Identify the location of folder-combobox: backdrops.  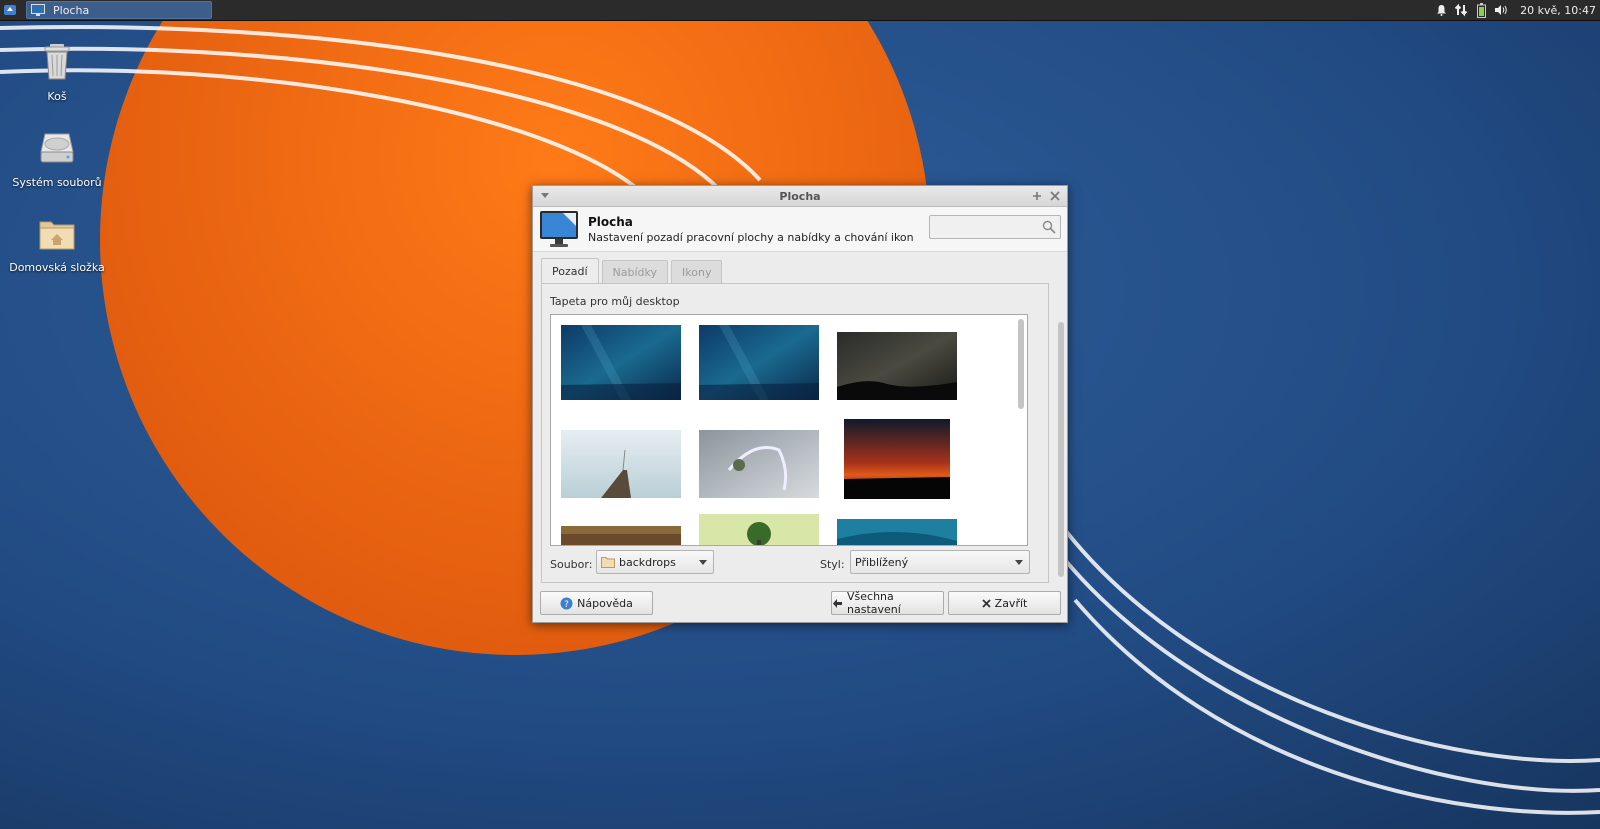
(655, 562).